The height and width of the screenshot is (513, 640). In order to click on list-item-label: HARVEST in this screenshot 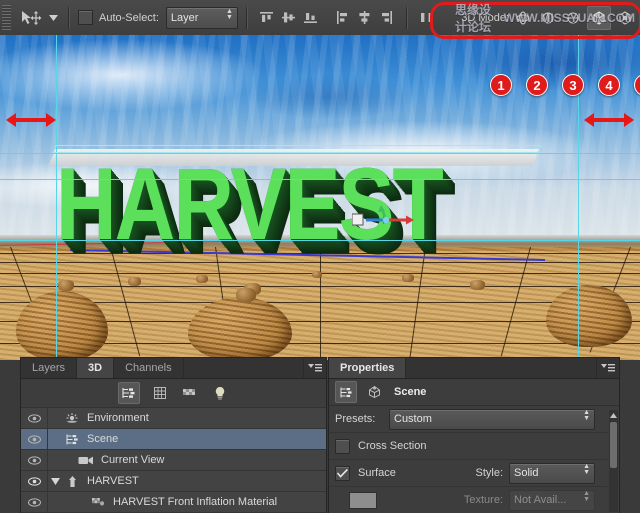, I will do `click(113, 481)`.